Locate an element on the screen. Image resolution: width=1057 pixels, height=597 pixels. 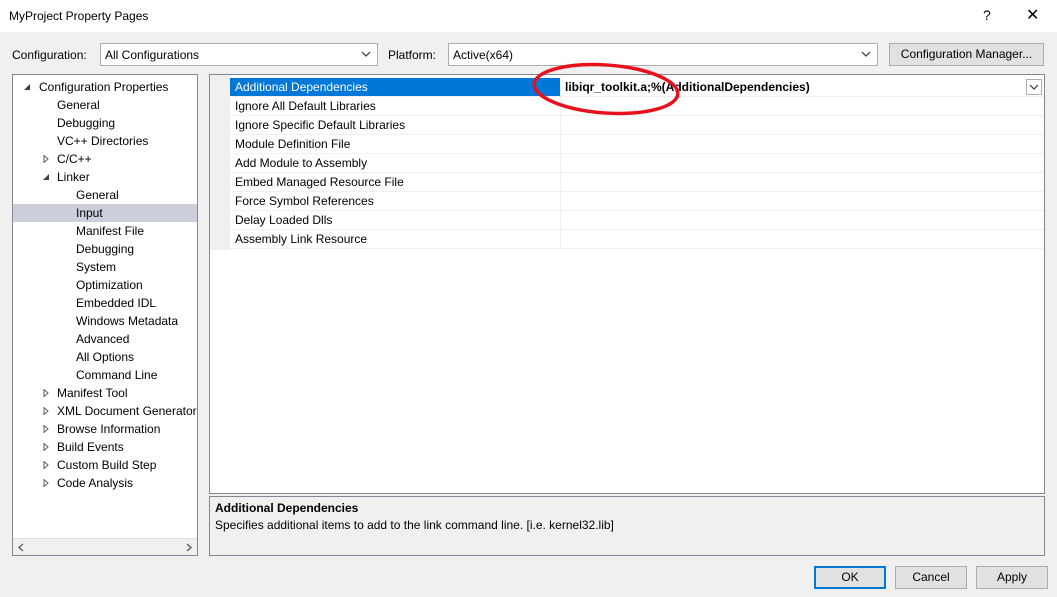
tree-item-label: XML Document Generator is located at coordinates (127, 411).